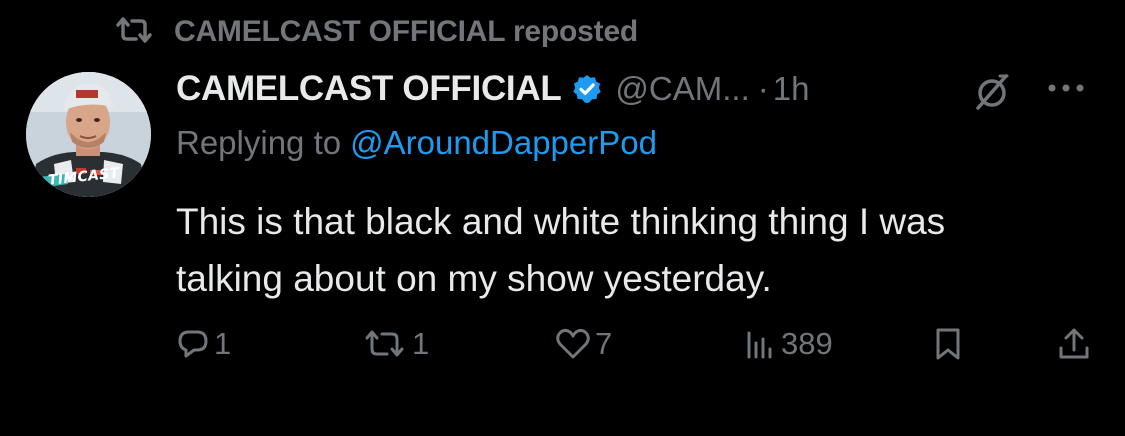 The height and width of the screenshot is (436, 1125). What do you see at coordinates (992, 94) in the screenshot?
I see `grok-icon` at bounding box center [992, 94].